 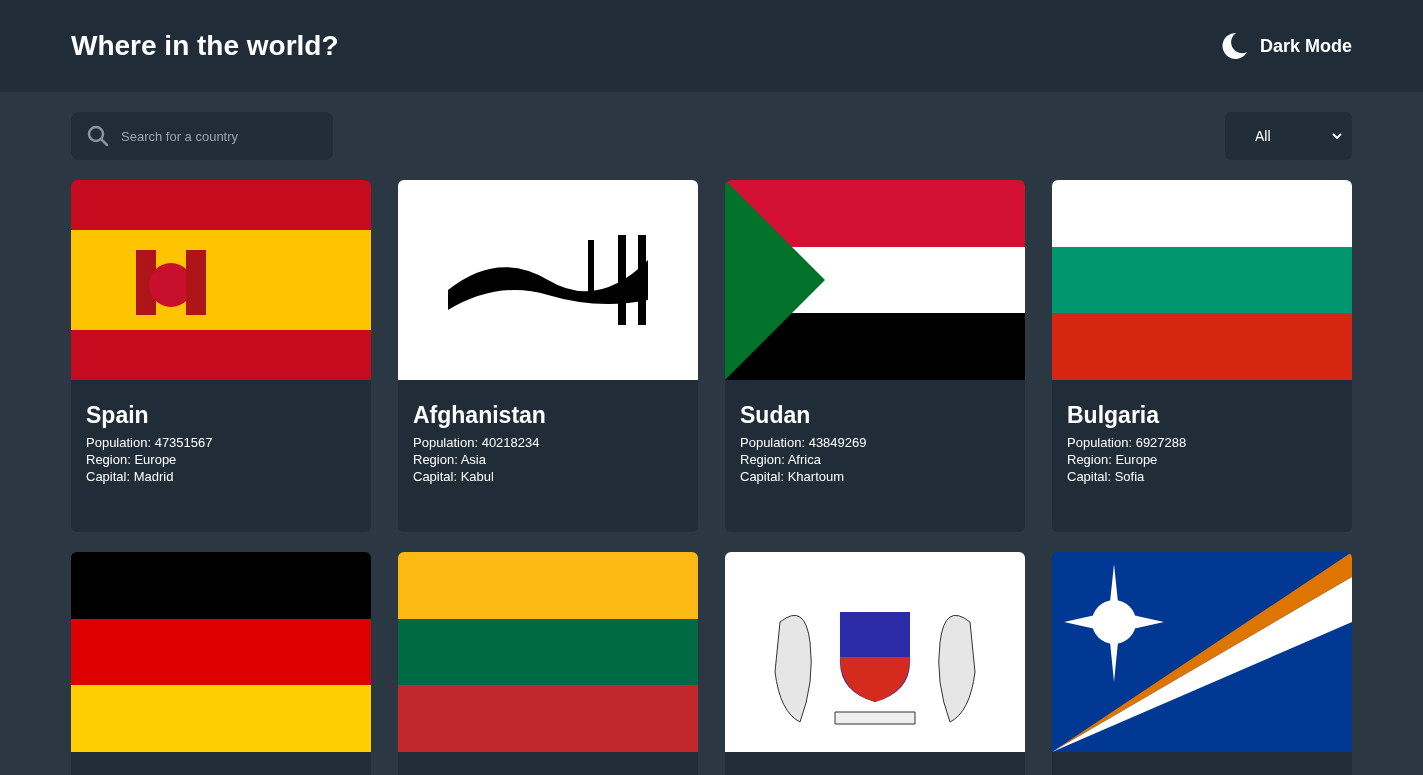 What do you see at coordinates (804, 442) in the screenshot?
I see `population-text: Population: 43849269` at bounding box center [804, 442].